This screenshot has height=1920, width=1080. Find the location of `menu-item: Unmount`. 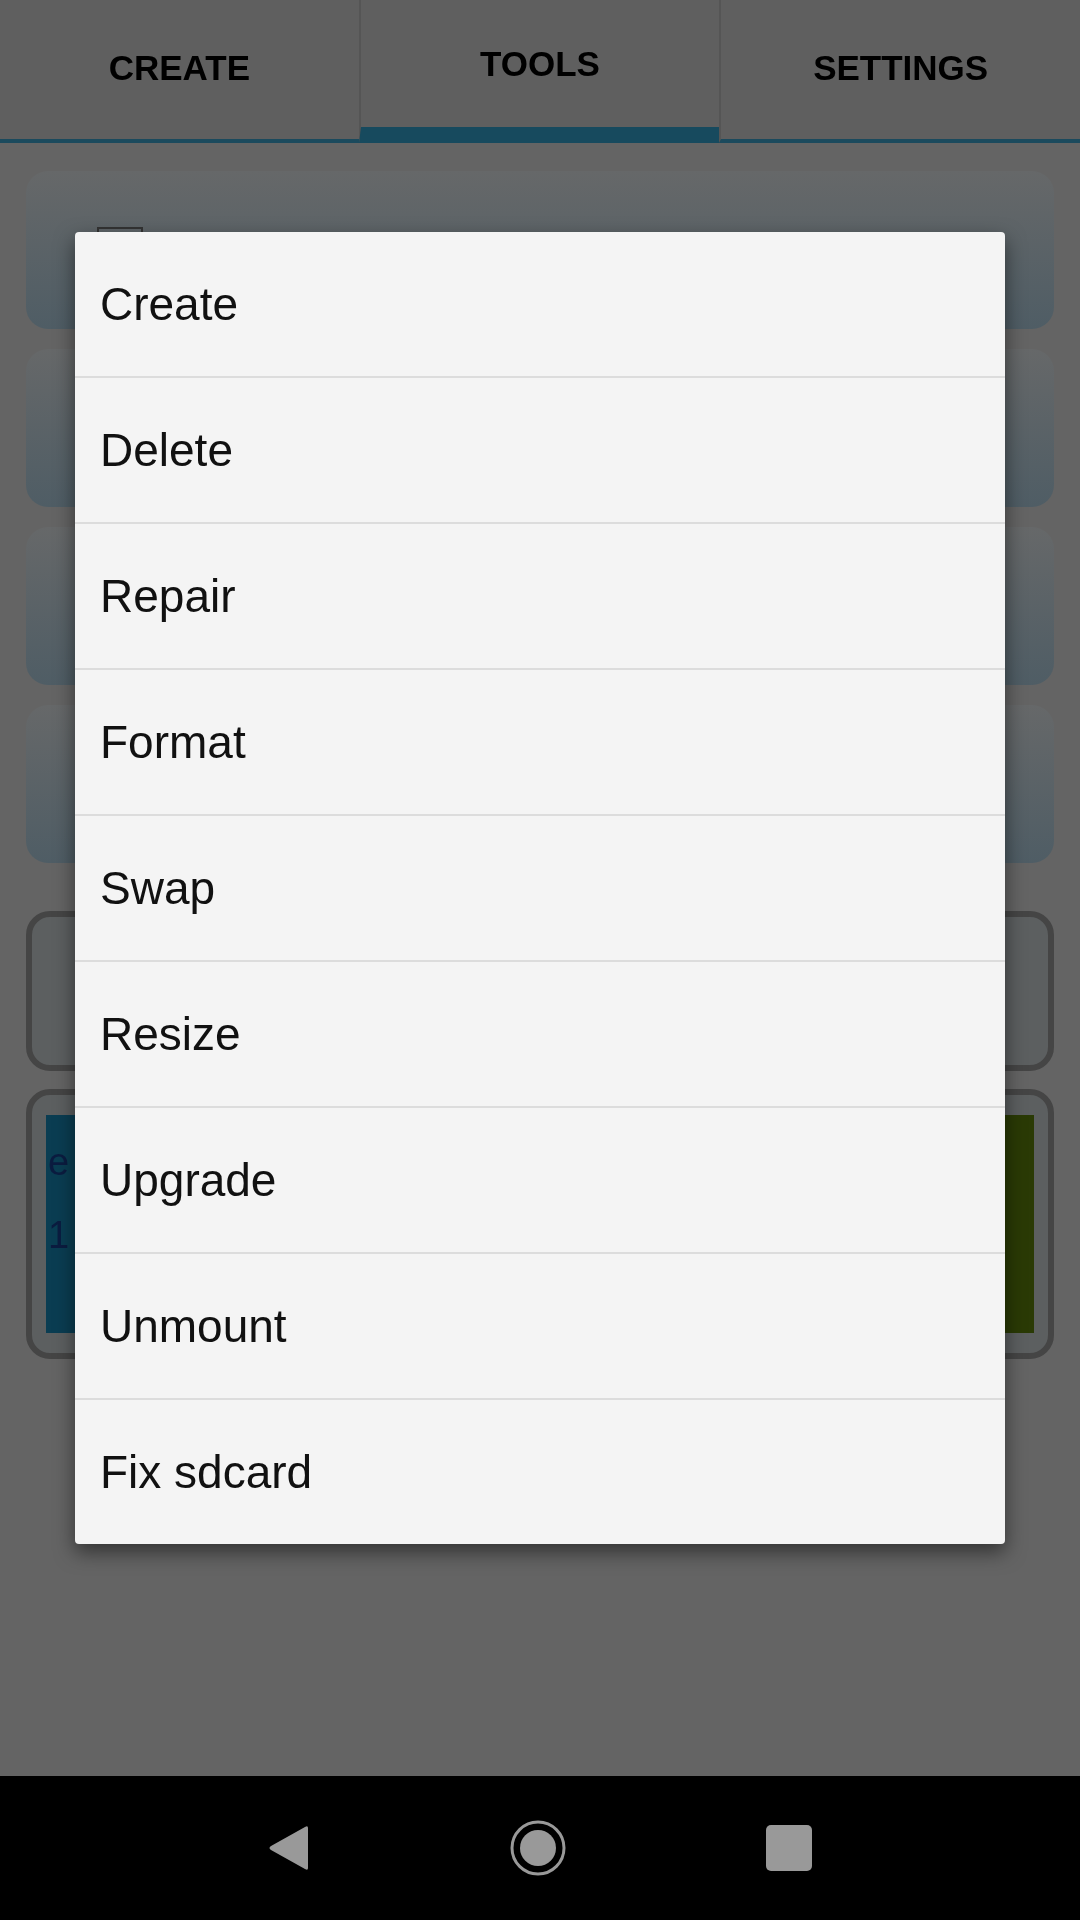

menu-item: Unmount is located at coordinates (540, 1326).